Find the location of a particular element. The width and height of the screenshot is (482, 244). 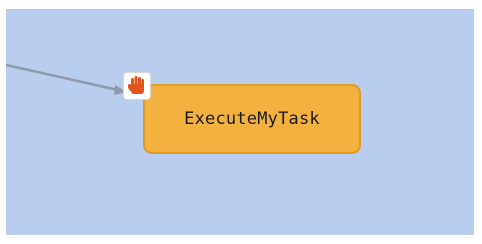

hand-icon is located at coordinates (136, 85).